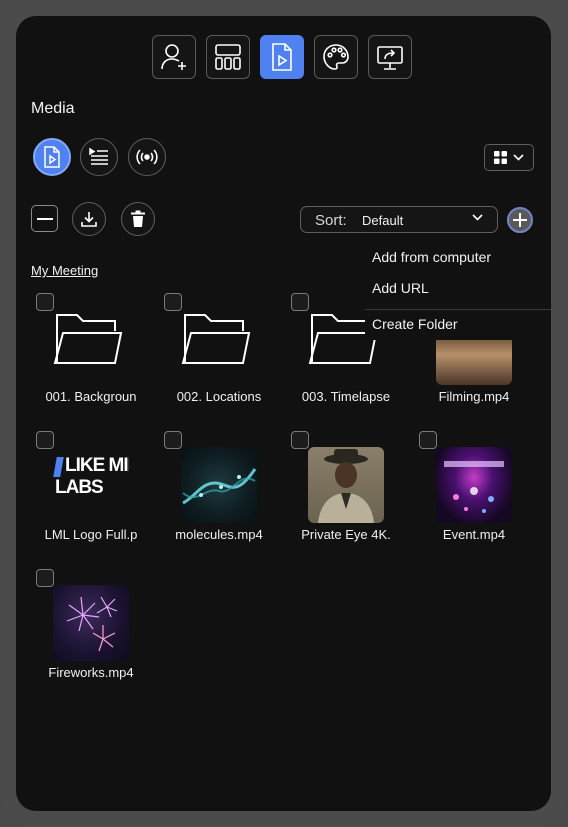 The width and height of the screenshot is (568, 827). I want to click on share-nav-button, so click(390, 57).